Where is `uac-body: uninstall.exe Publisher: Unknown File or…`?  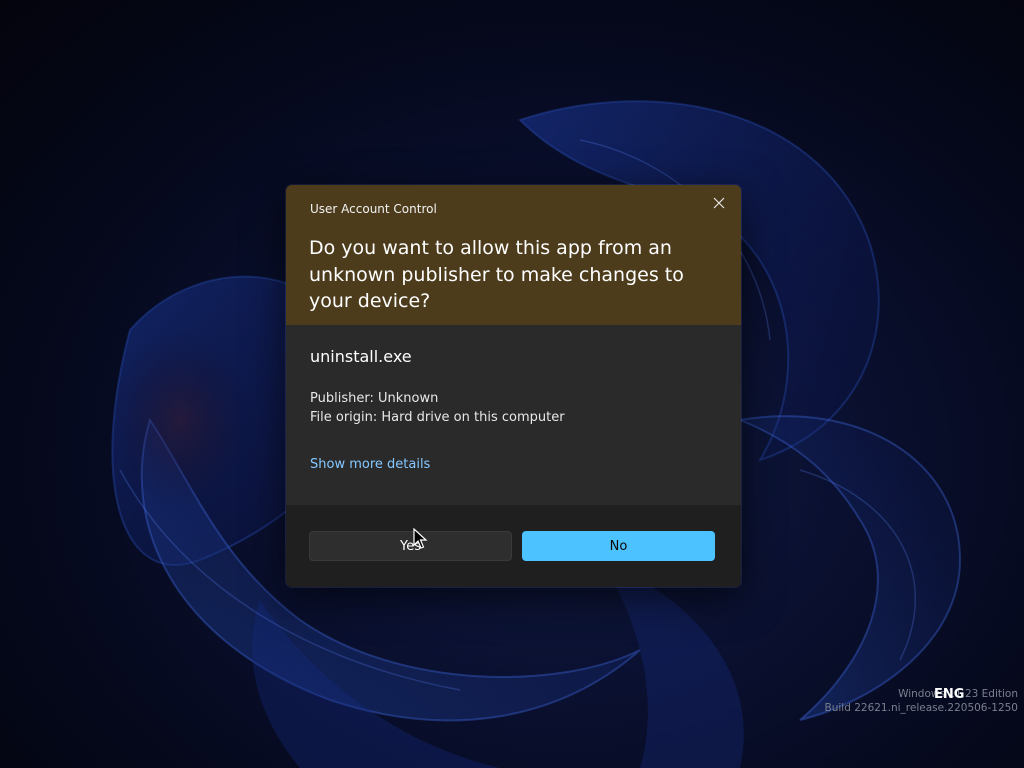 uac-body: uninstall.exe Publisher: Unknown File or… is located at coordinates (513, 415).